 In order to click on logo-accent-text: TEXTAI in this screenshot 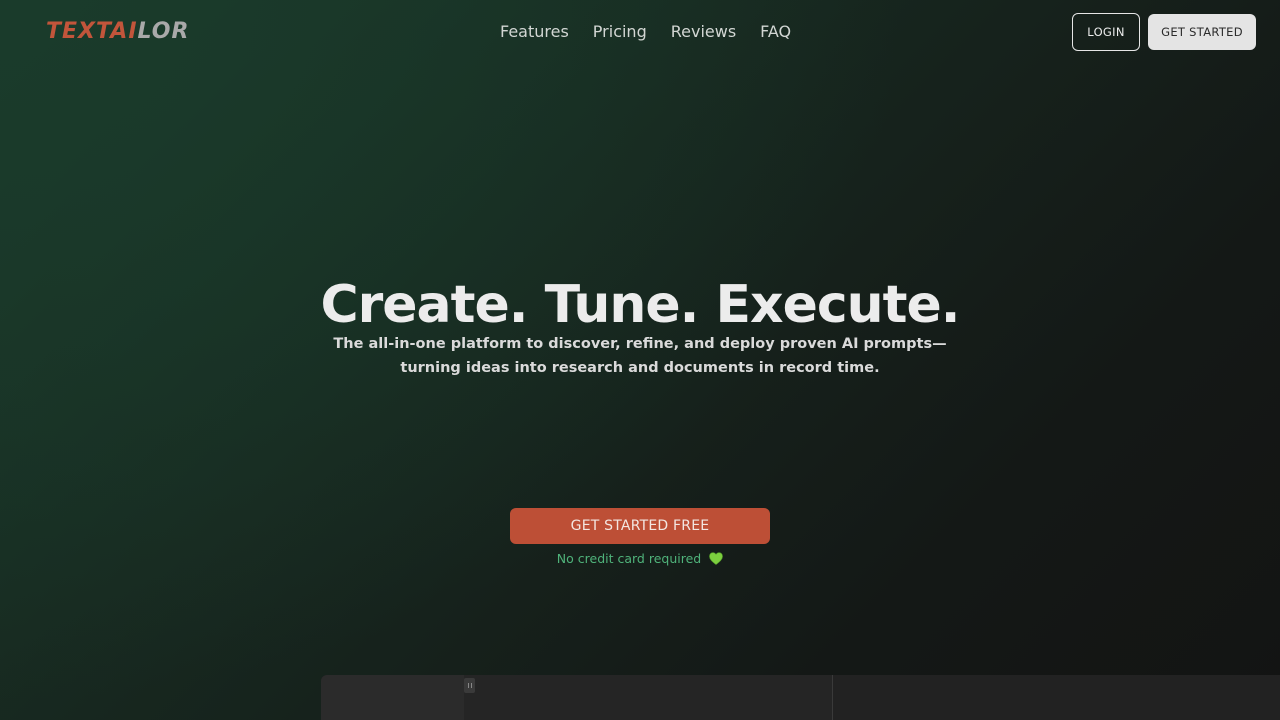, I will do `click(92, 31)`.